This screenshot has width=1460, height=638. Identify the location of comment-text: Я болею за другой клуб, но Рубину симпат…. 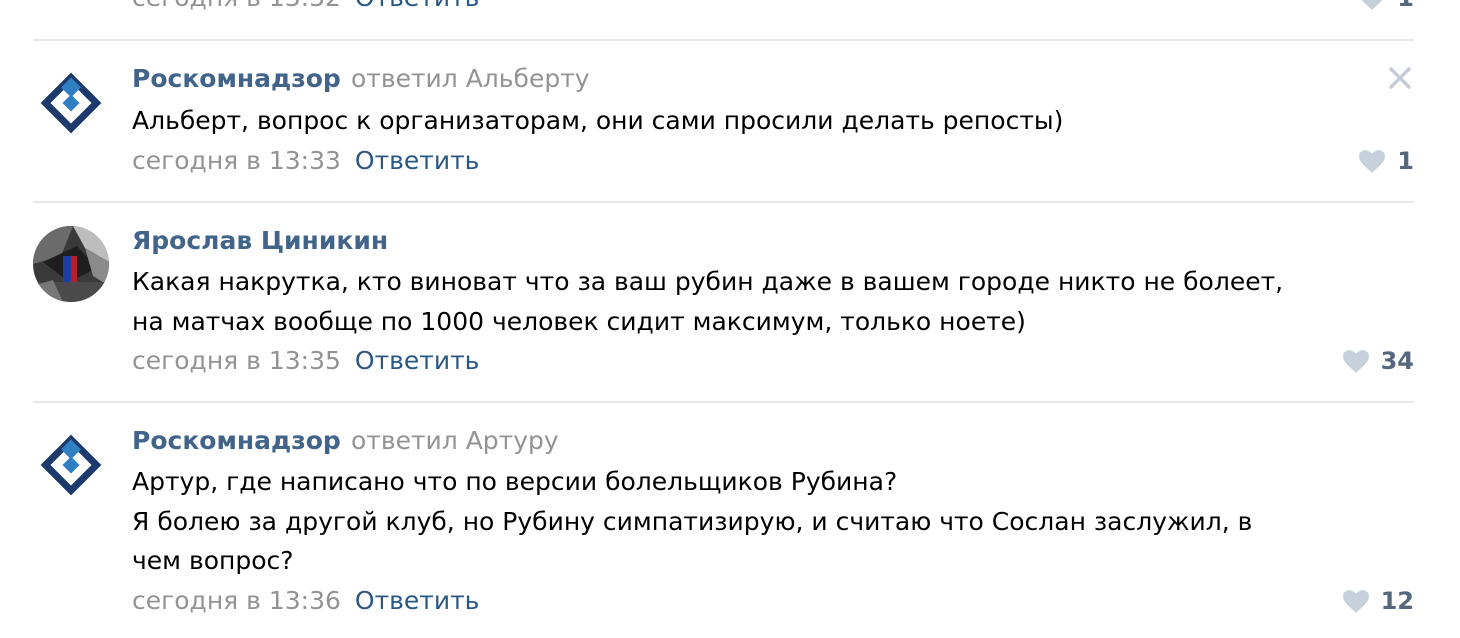
(692, 521).